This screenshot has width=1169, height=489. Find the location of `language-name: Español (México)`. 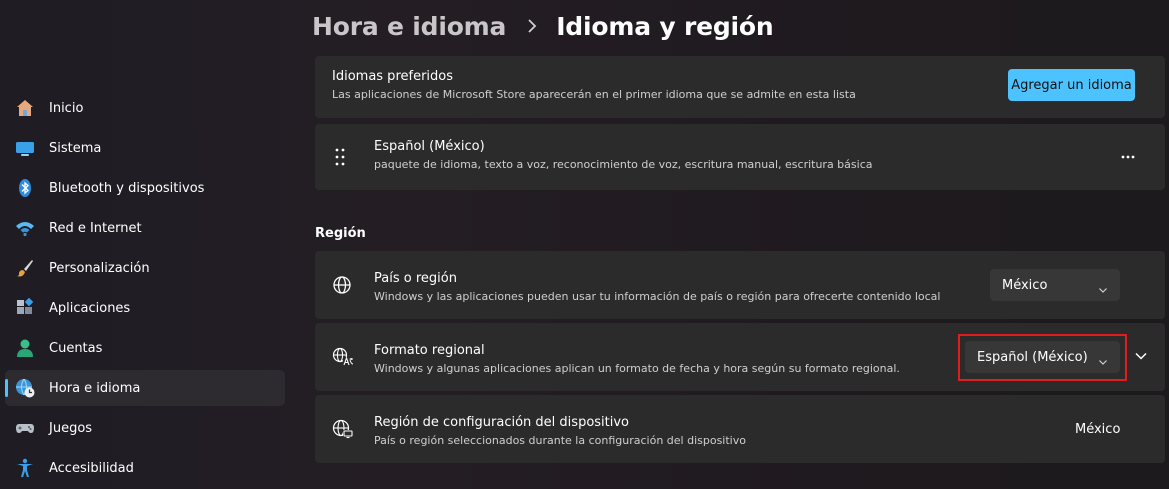

language-name: Español (México) is located at coordinates (429, 146).